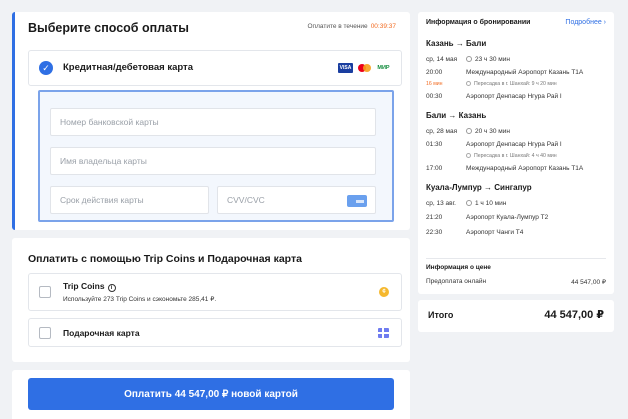  Describe the element at coordinates (45, 292) in the screenshot. I see `trip-coins-checkbox` at that location.